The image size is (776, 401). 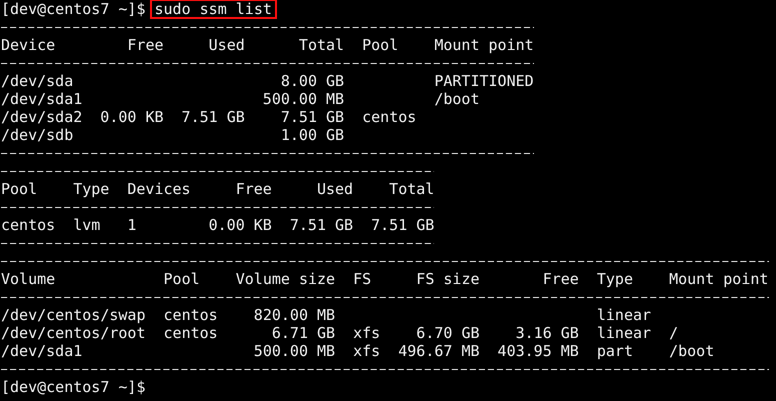 What do you see at coordinates (86, 225) in the screenshot?
I see `table-cell: lvm` at bounding box center [86, 225].